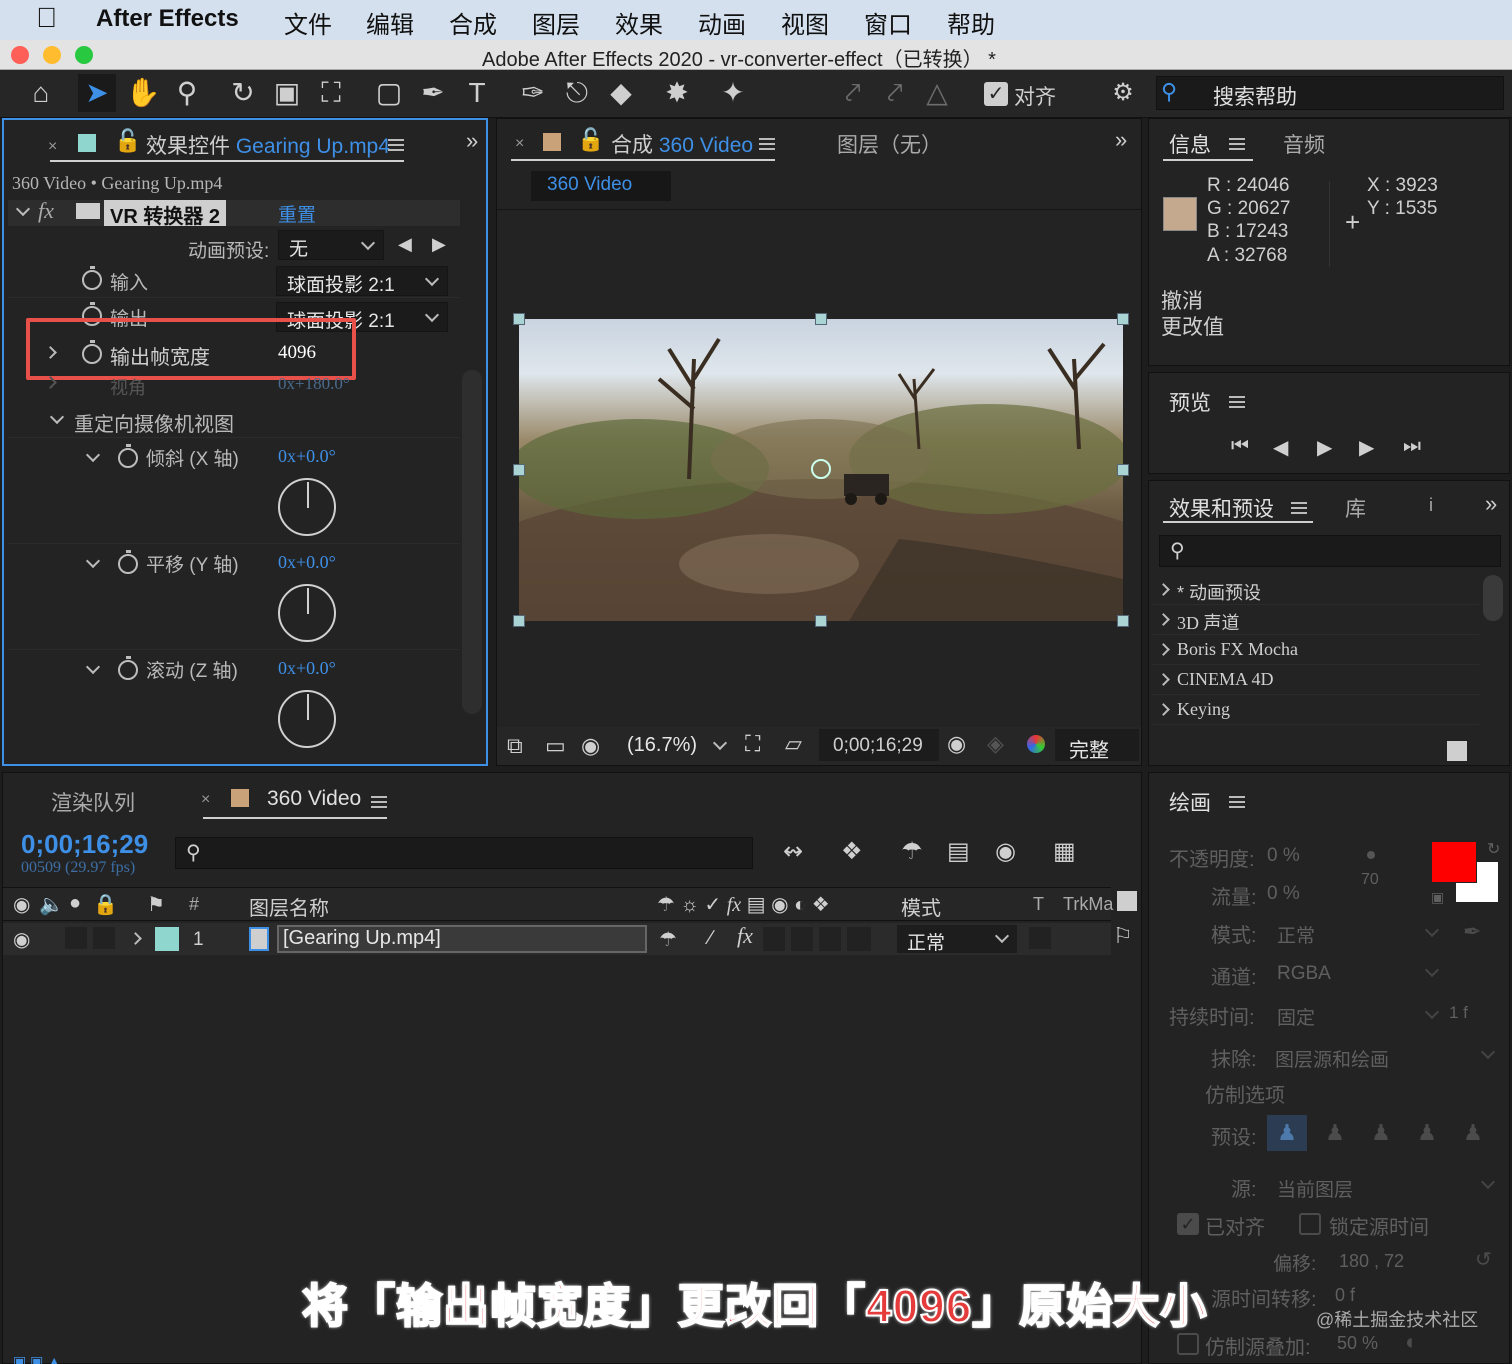 Image resolution: width=1512 pixels, height=1364 pixels. What do you see at coordinates (1324, 447) in the screenshot?
I see `play-icon: ▶` at bounding box center [1324, 447].